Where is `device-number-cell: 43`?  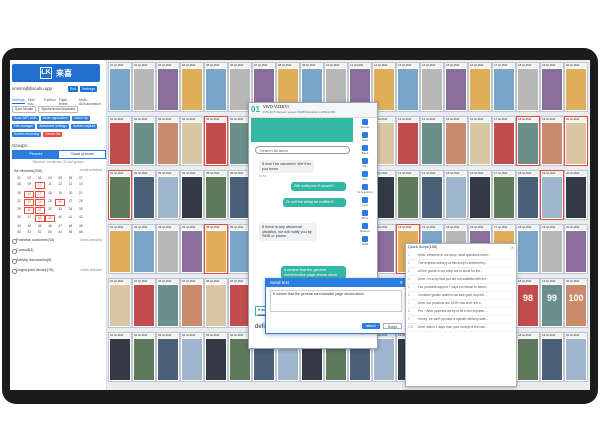
device-number-cell: 43 is located at coordinates (19, 226).